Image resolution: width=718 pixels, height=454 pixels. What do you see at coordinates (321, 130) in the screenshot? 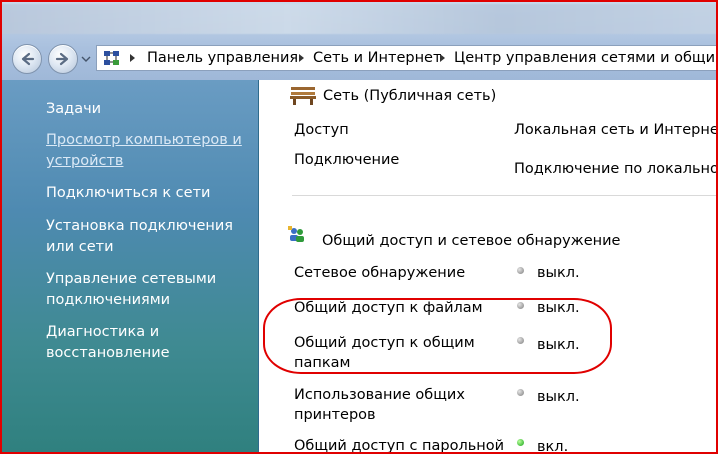
I see `access-label: Доступ` at bounding box center [321, 130].